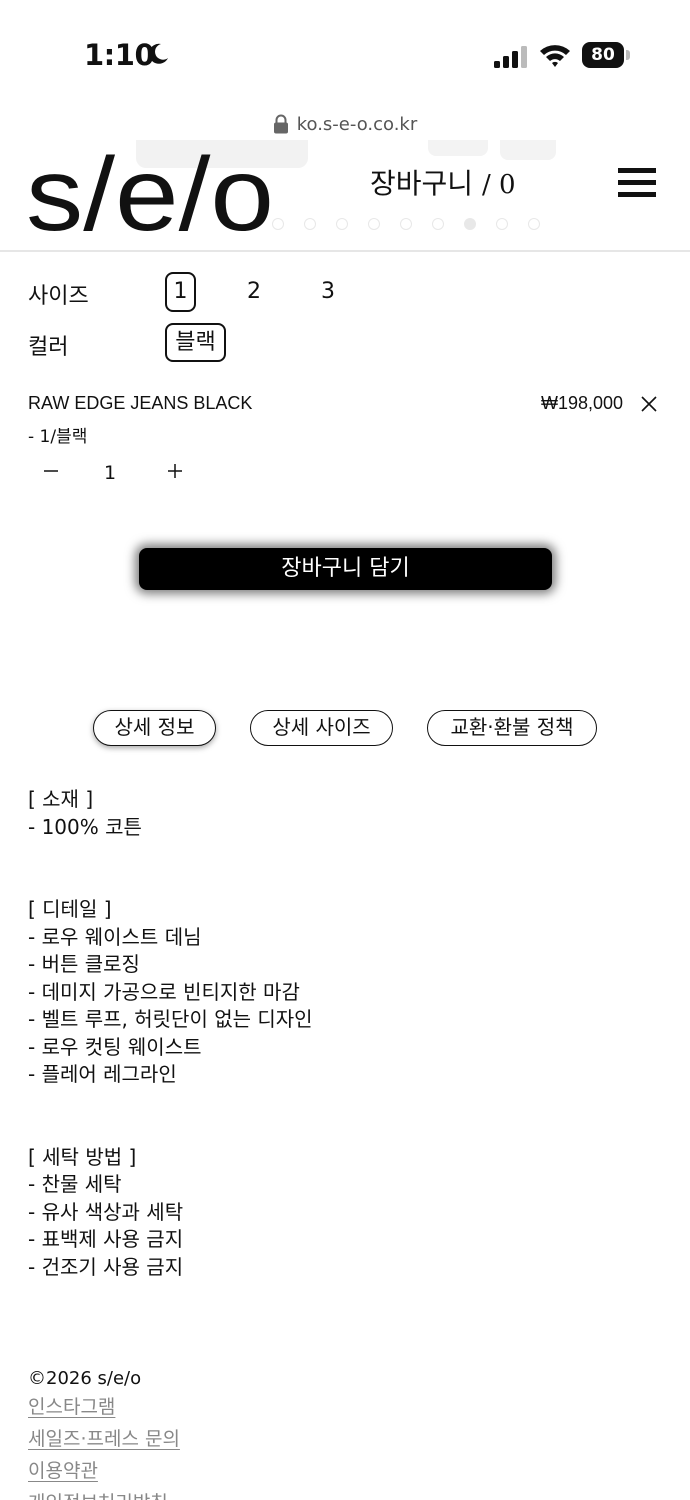  I want to click on moon-icon, so click(158, 53).